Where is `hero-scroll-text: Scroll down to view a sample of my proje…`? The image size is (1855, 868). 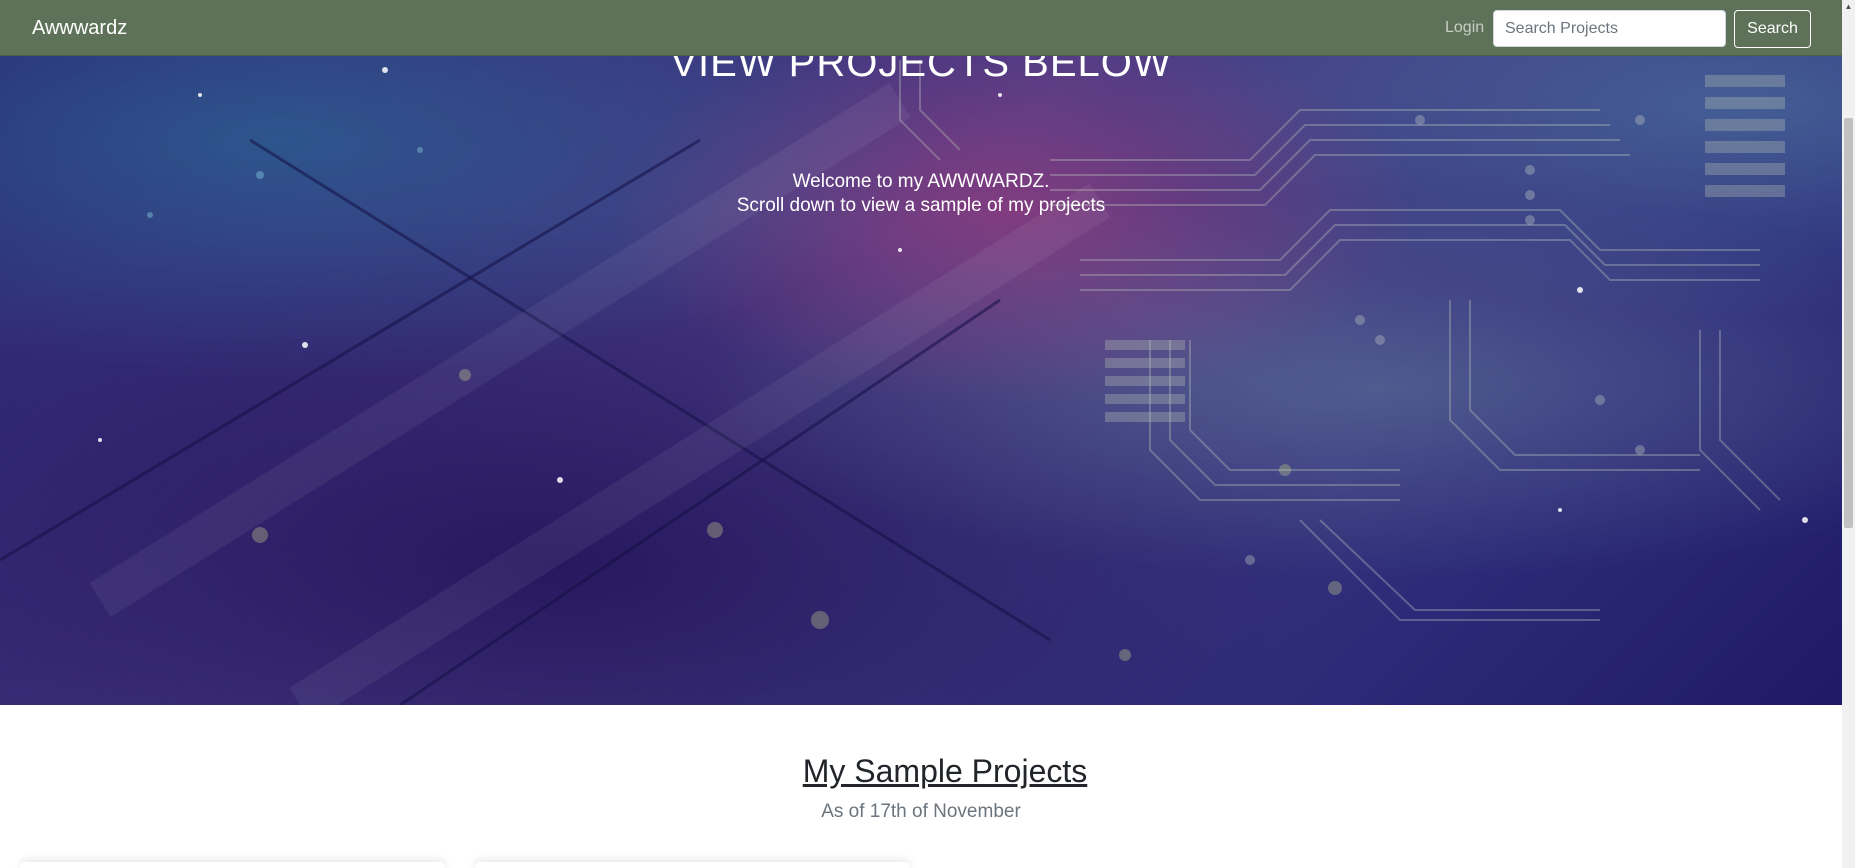
hero-scroll-text: Scroll down to view a sample of my proje… is located at coordinates (921, 205).